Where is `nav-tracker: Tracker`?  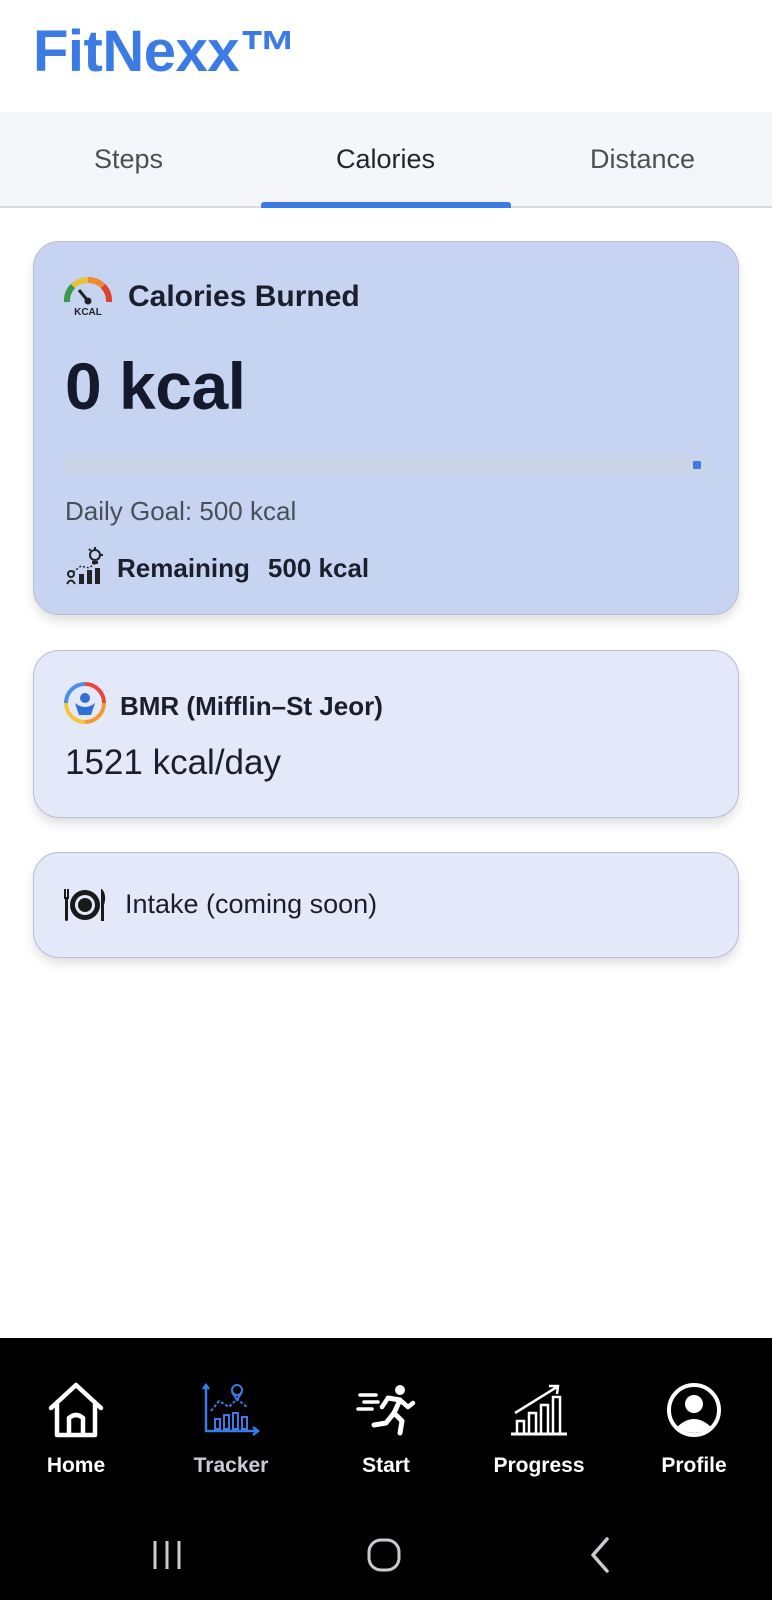
nav-tracker: Tracker is located at coordinates (231, 1433).